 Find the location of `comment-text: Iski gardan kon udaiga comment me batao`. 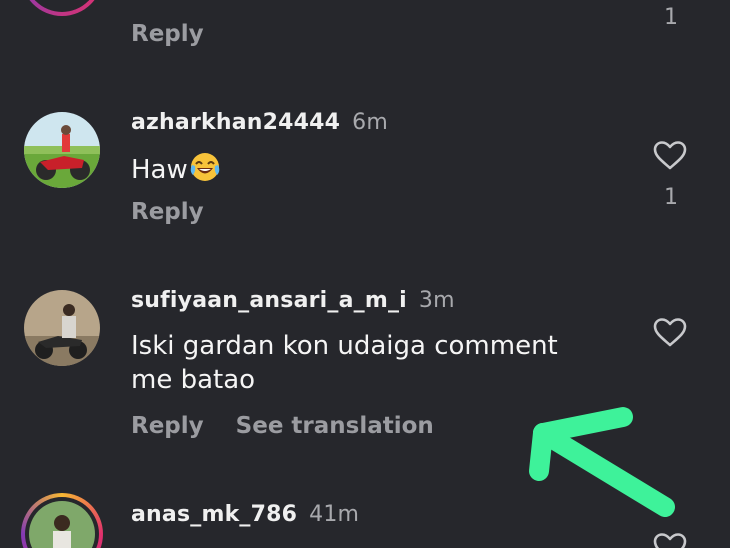

comment-text: Iski gardan kon udaiga comment me batao is located at coordinates (344, 363).